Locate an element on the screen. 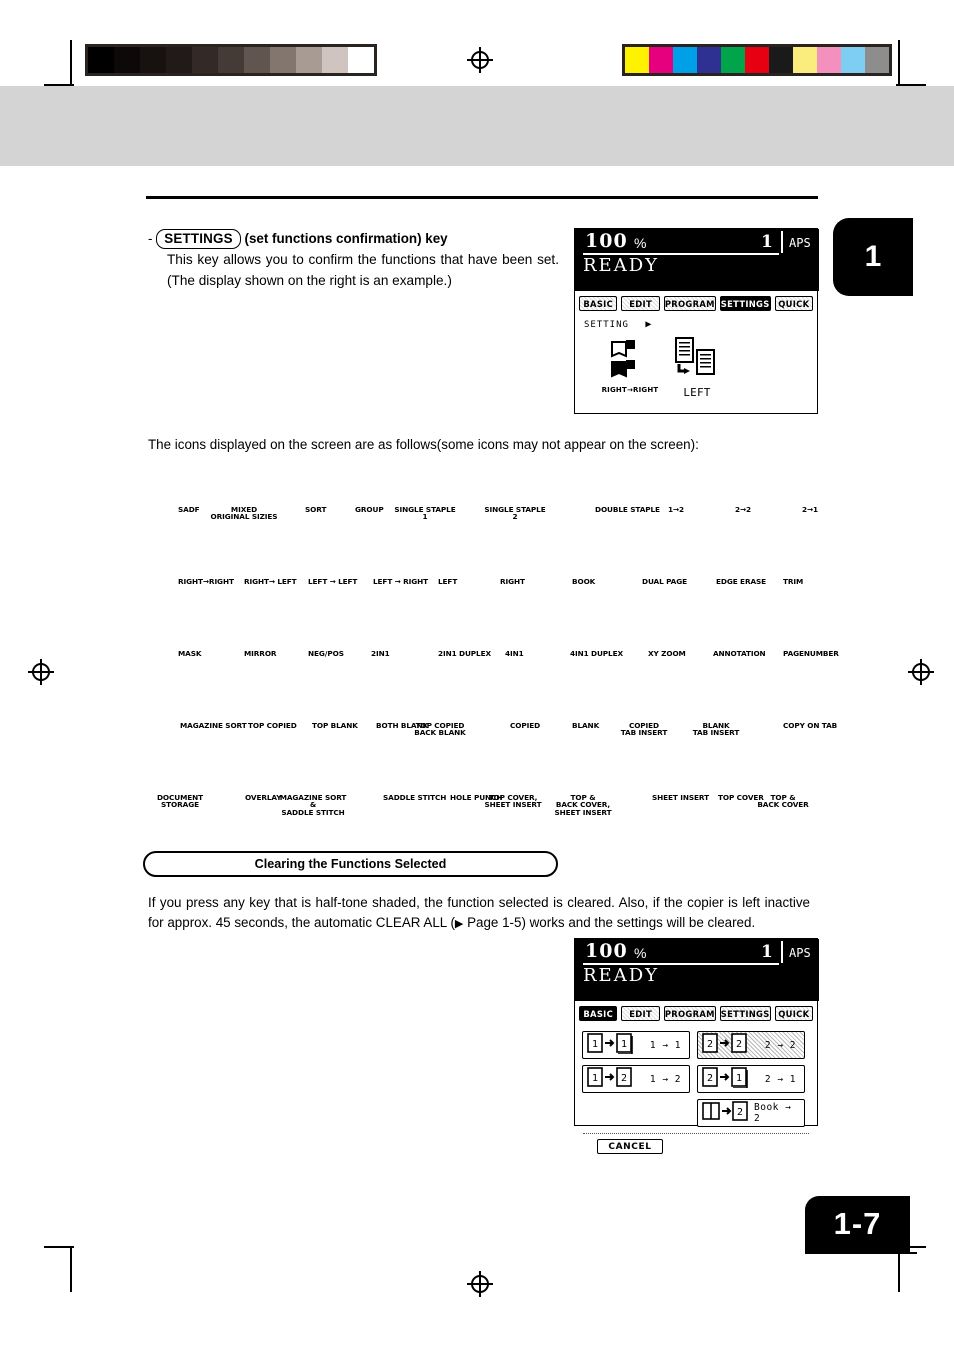  settings-key-chip: SETTINGS is located at coordinates (198, 239).